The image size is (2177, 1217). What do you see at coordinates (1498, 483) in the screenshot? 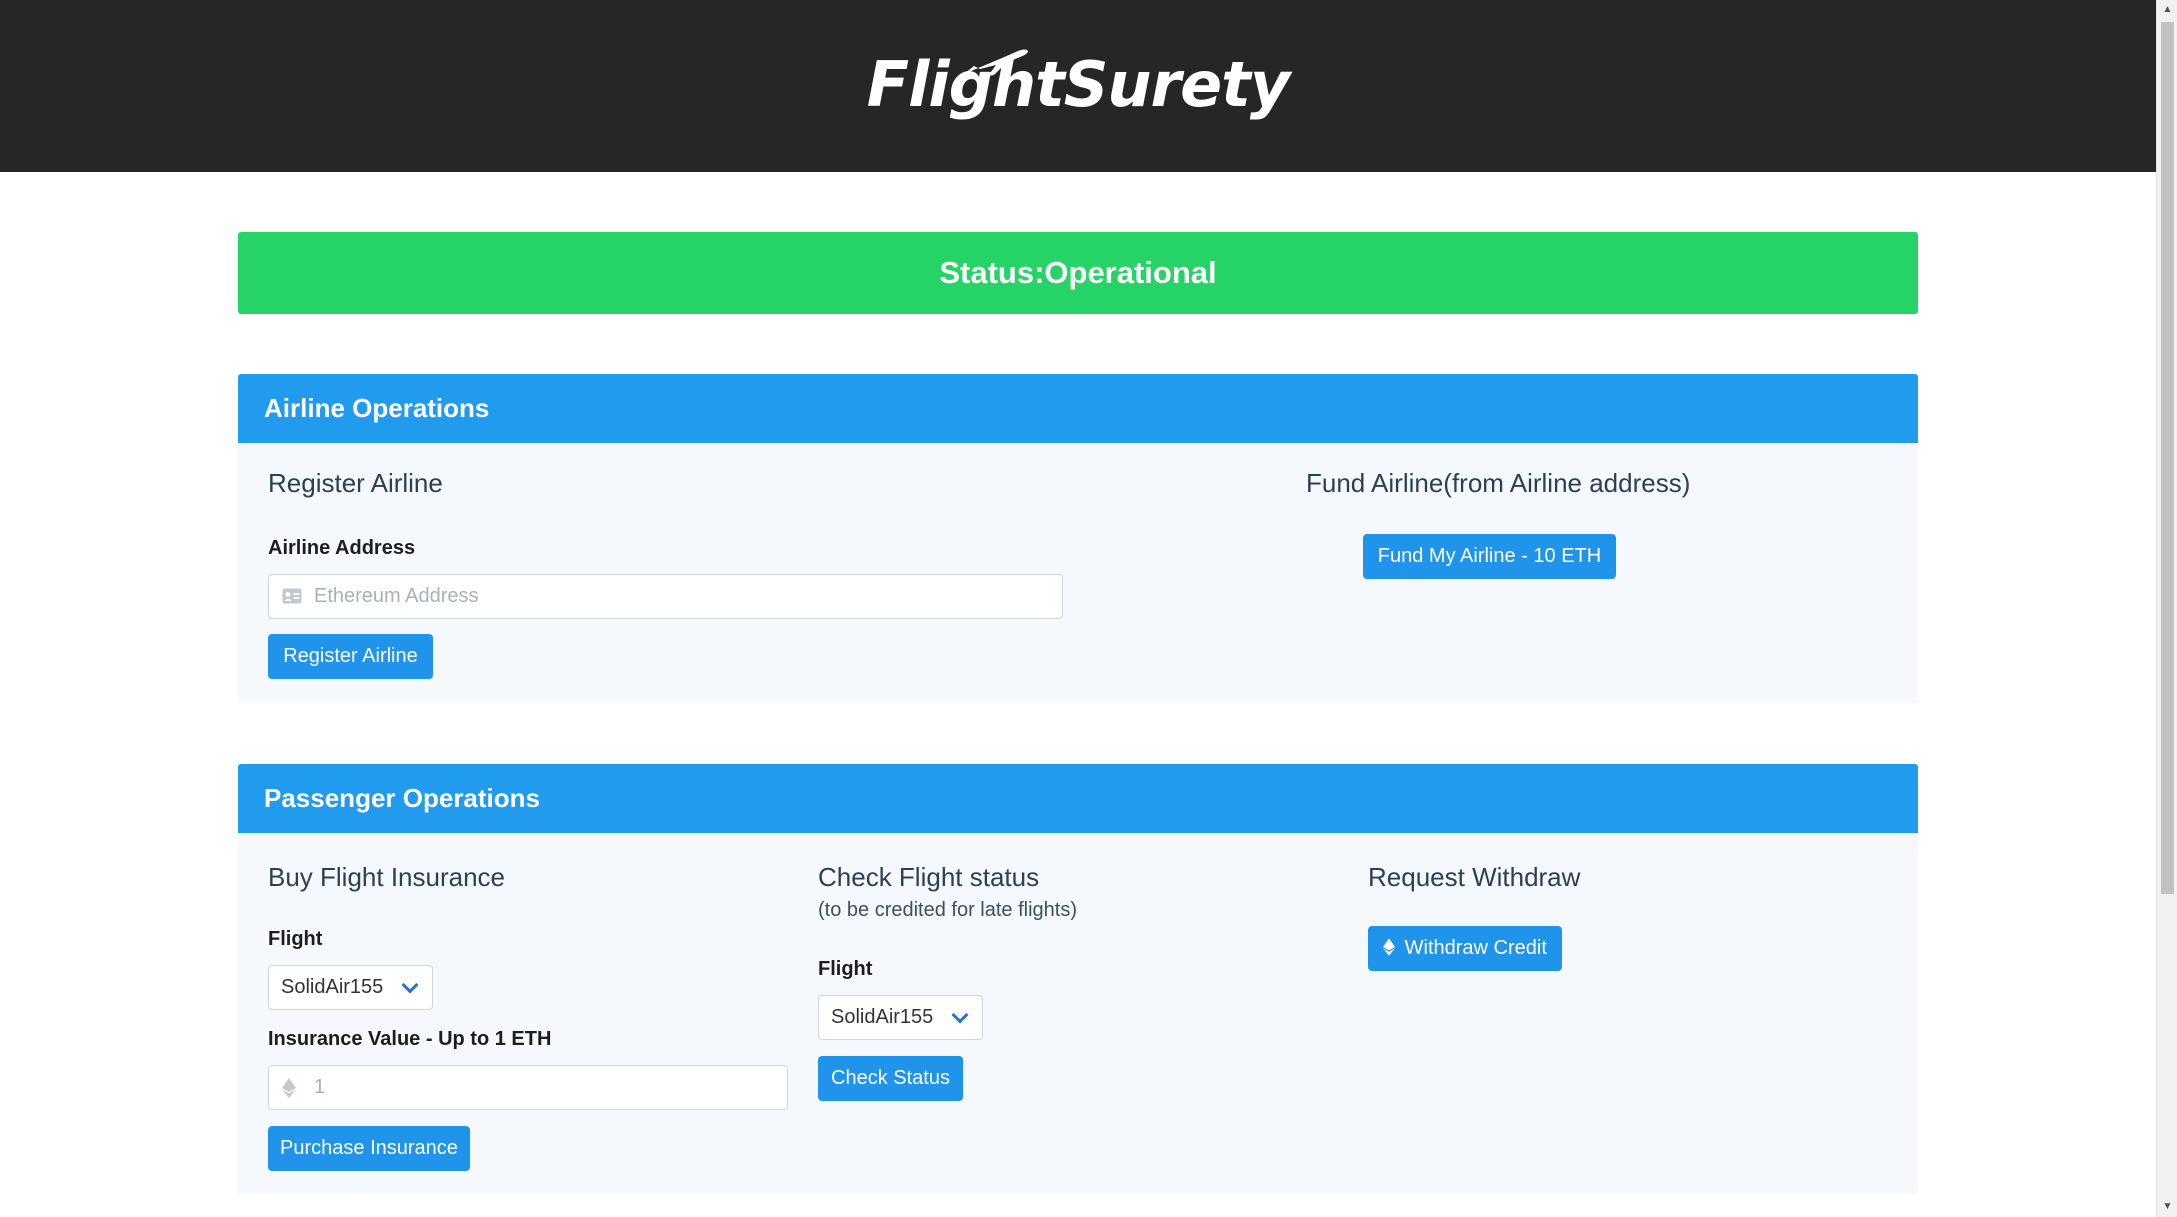
I see `fund-airline-title: Fund Airline(from Airline address)` at bounding box center [1498, 483].